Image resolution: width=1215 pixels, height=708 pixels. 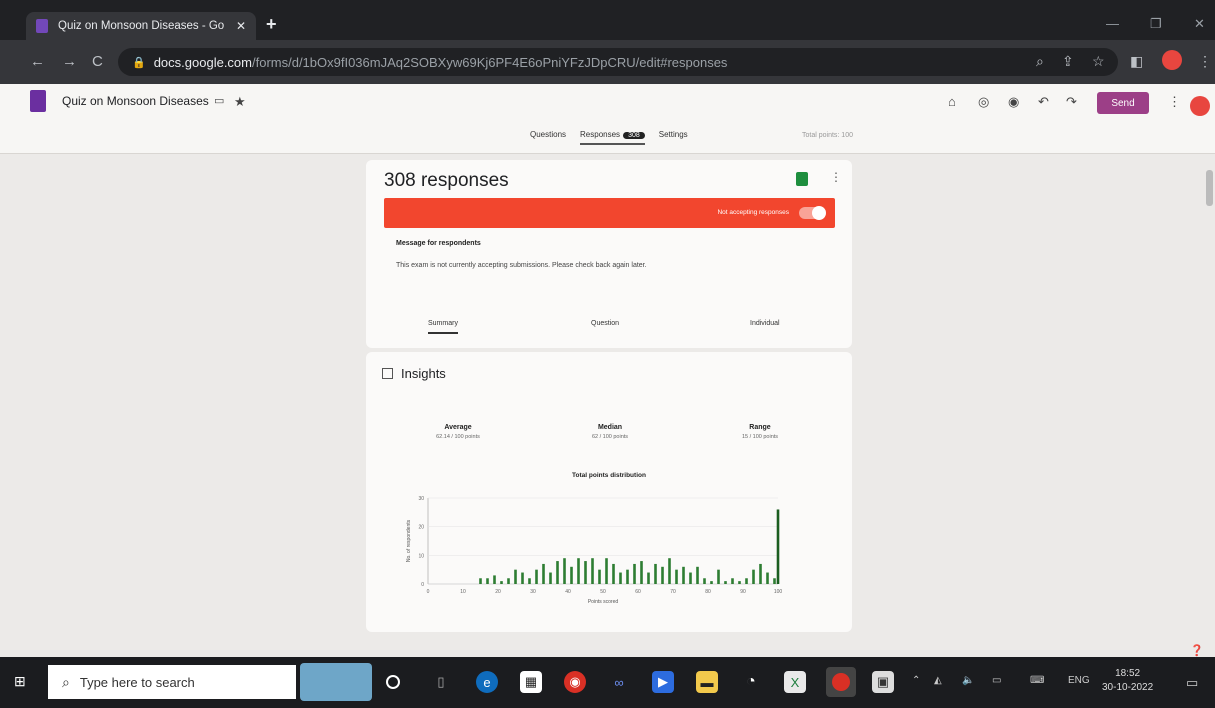 What do you see at coordinates (996, 680) in the screenshot?
I see `battery-icon: ▭` at bounding box center [996, 680].